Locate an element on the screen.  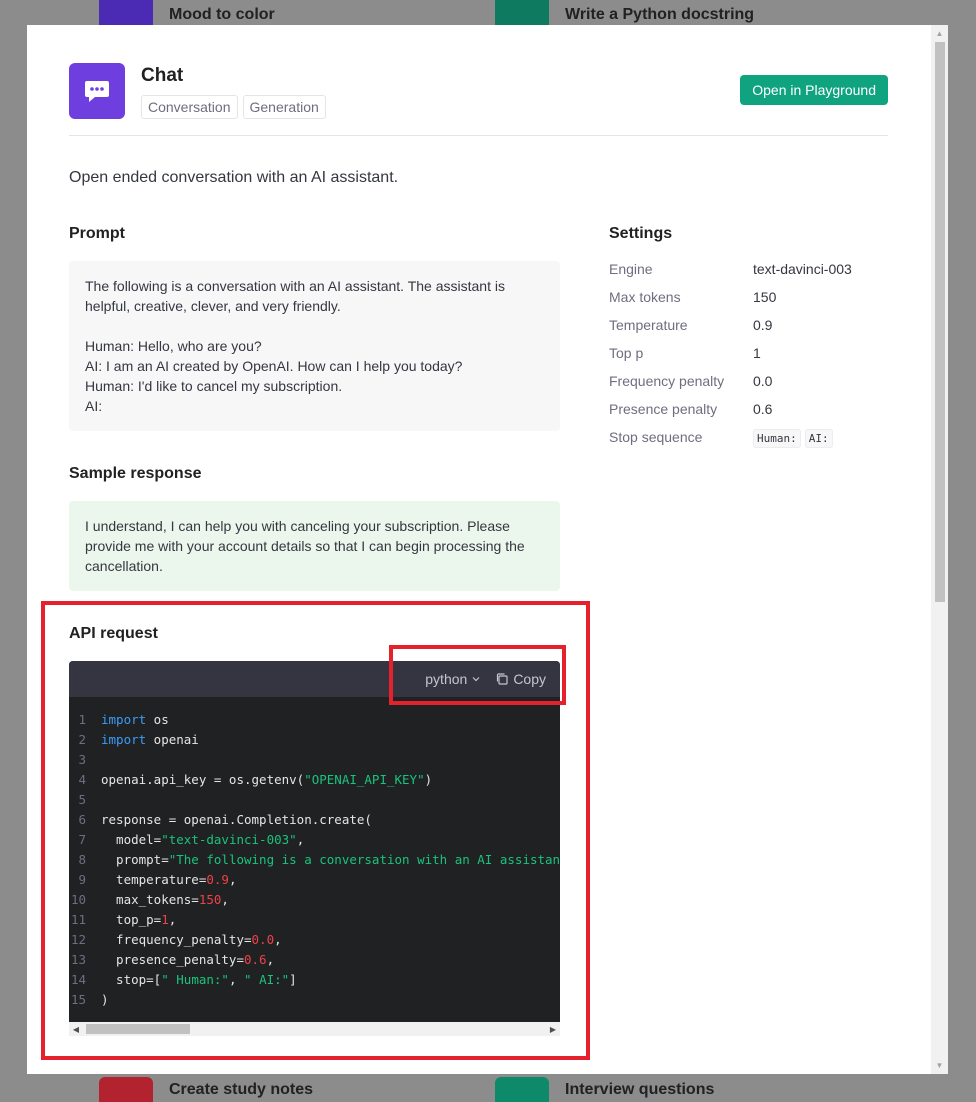
setting-value: 1 is located at coordinates (757, 353).